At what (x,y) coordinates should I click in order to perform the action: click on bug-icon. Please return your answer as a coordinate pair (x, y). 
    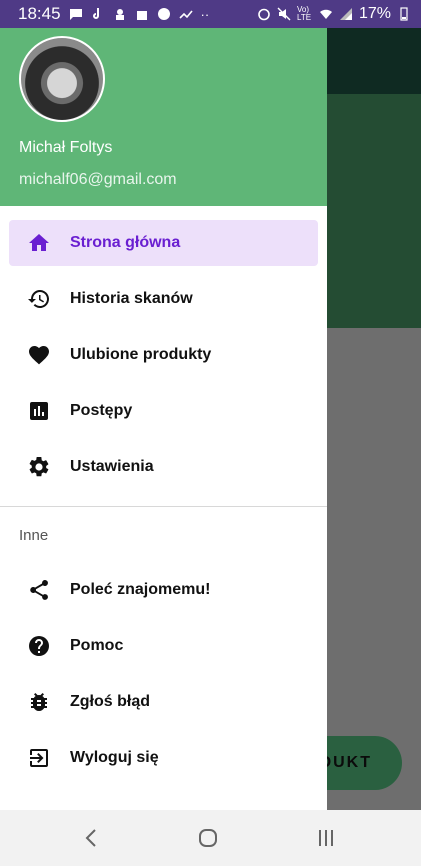
    Looking at the image, I should click on (39, 702).